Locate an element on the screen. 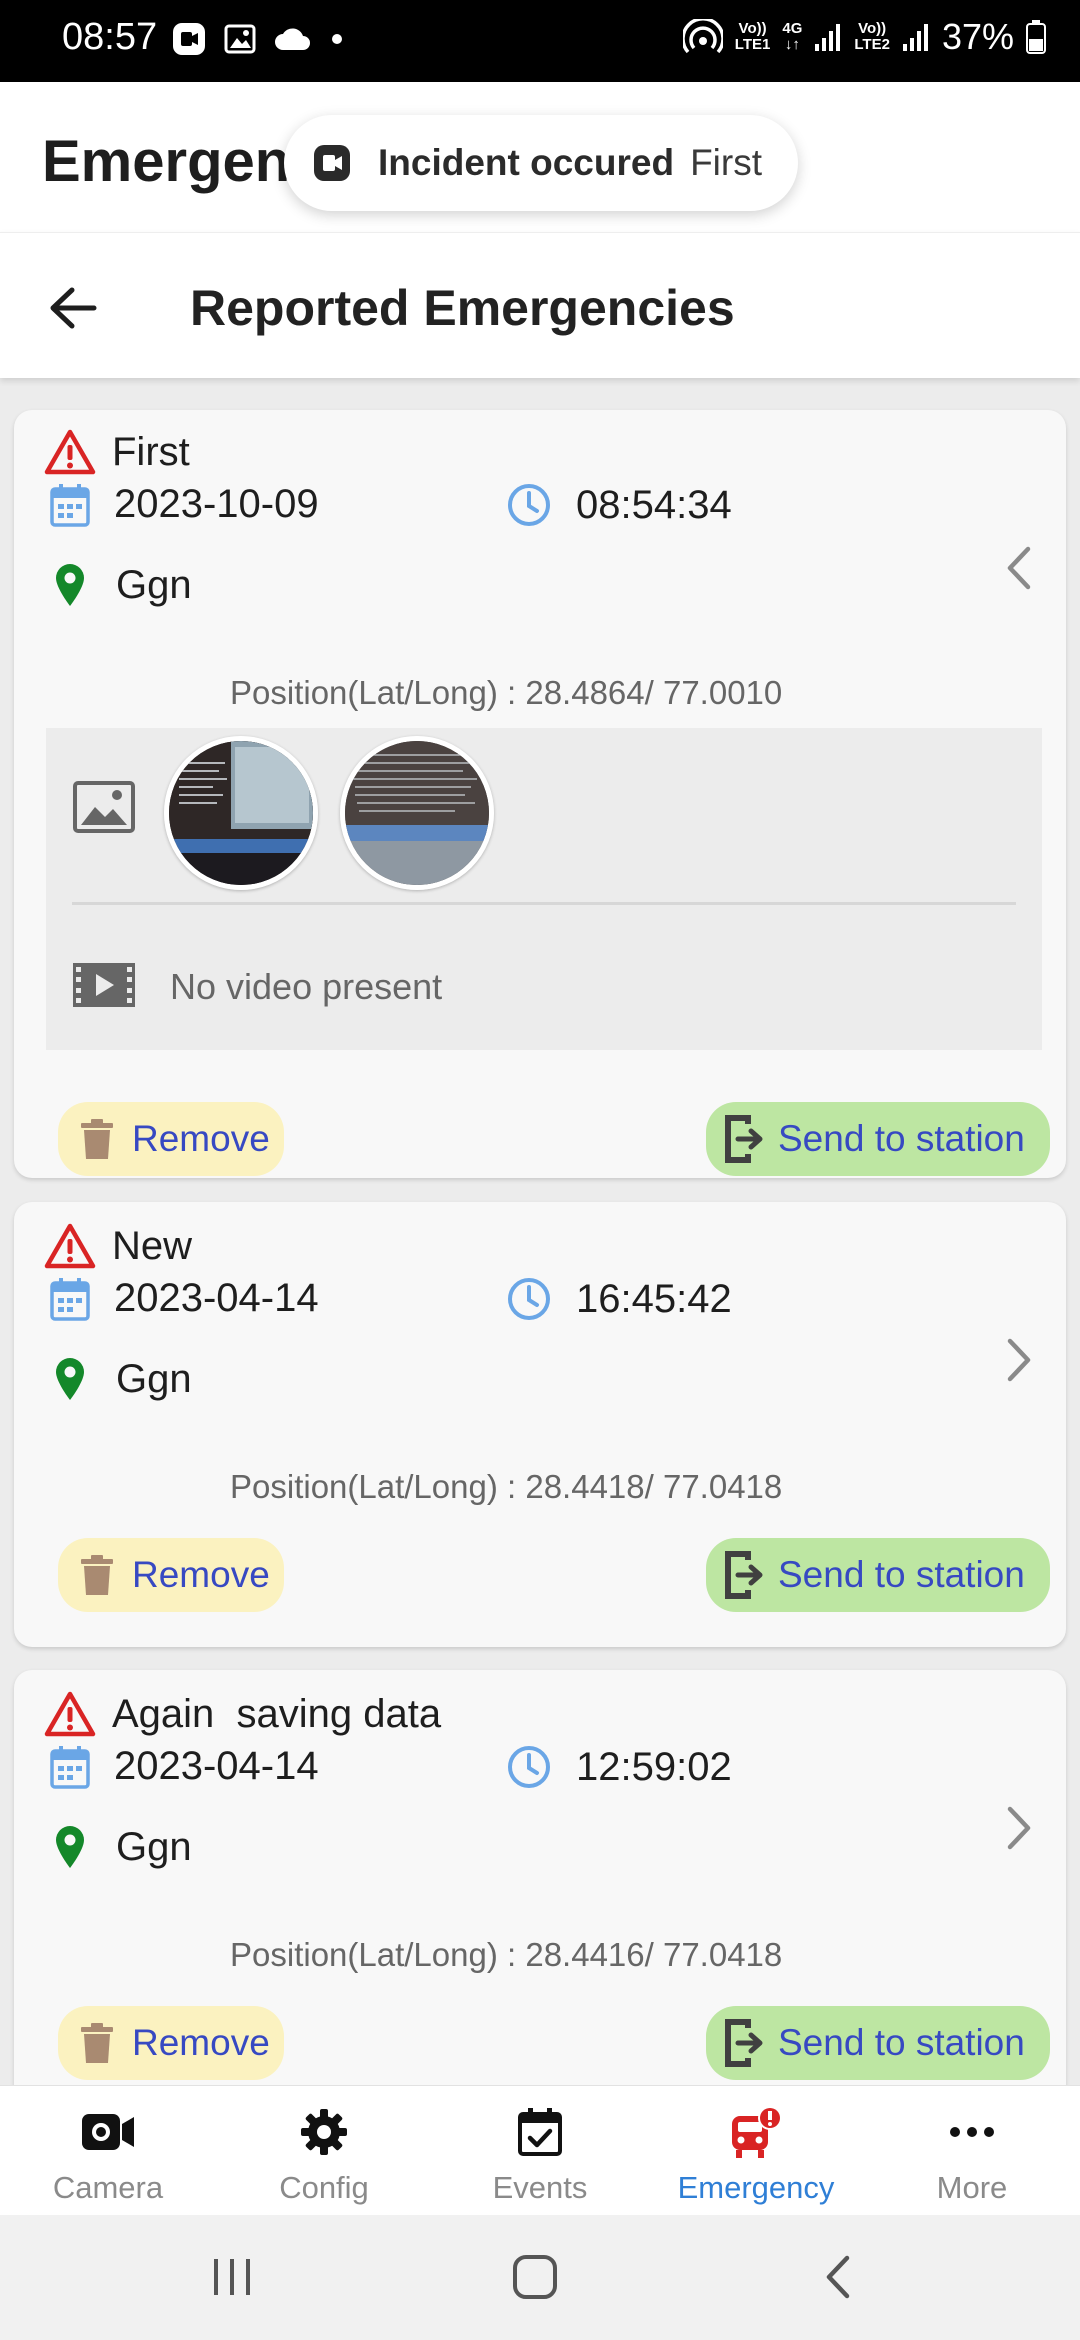 The height and width of the screenshot is (2340, 1080). status-time: 08:57 is located at coordinates (110, 37).